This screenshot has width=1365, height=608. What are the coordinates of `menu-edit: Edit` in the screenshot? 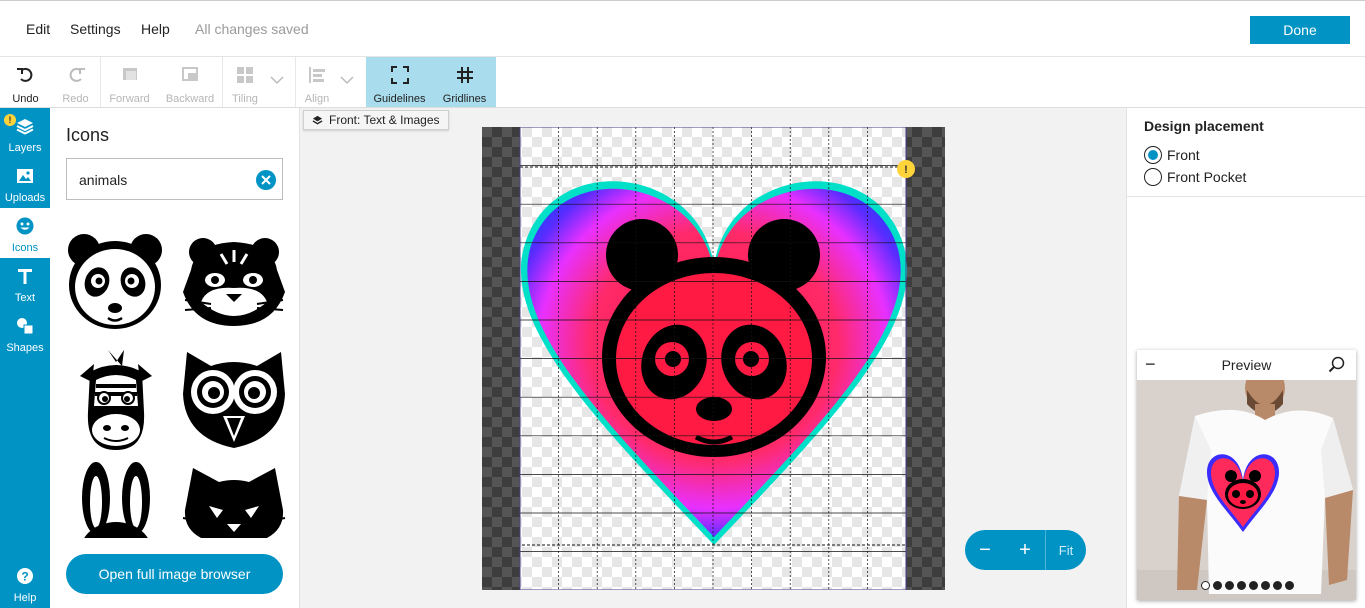 It's located at (38, 29).